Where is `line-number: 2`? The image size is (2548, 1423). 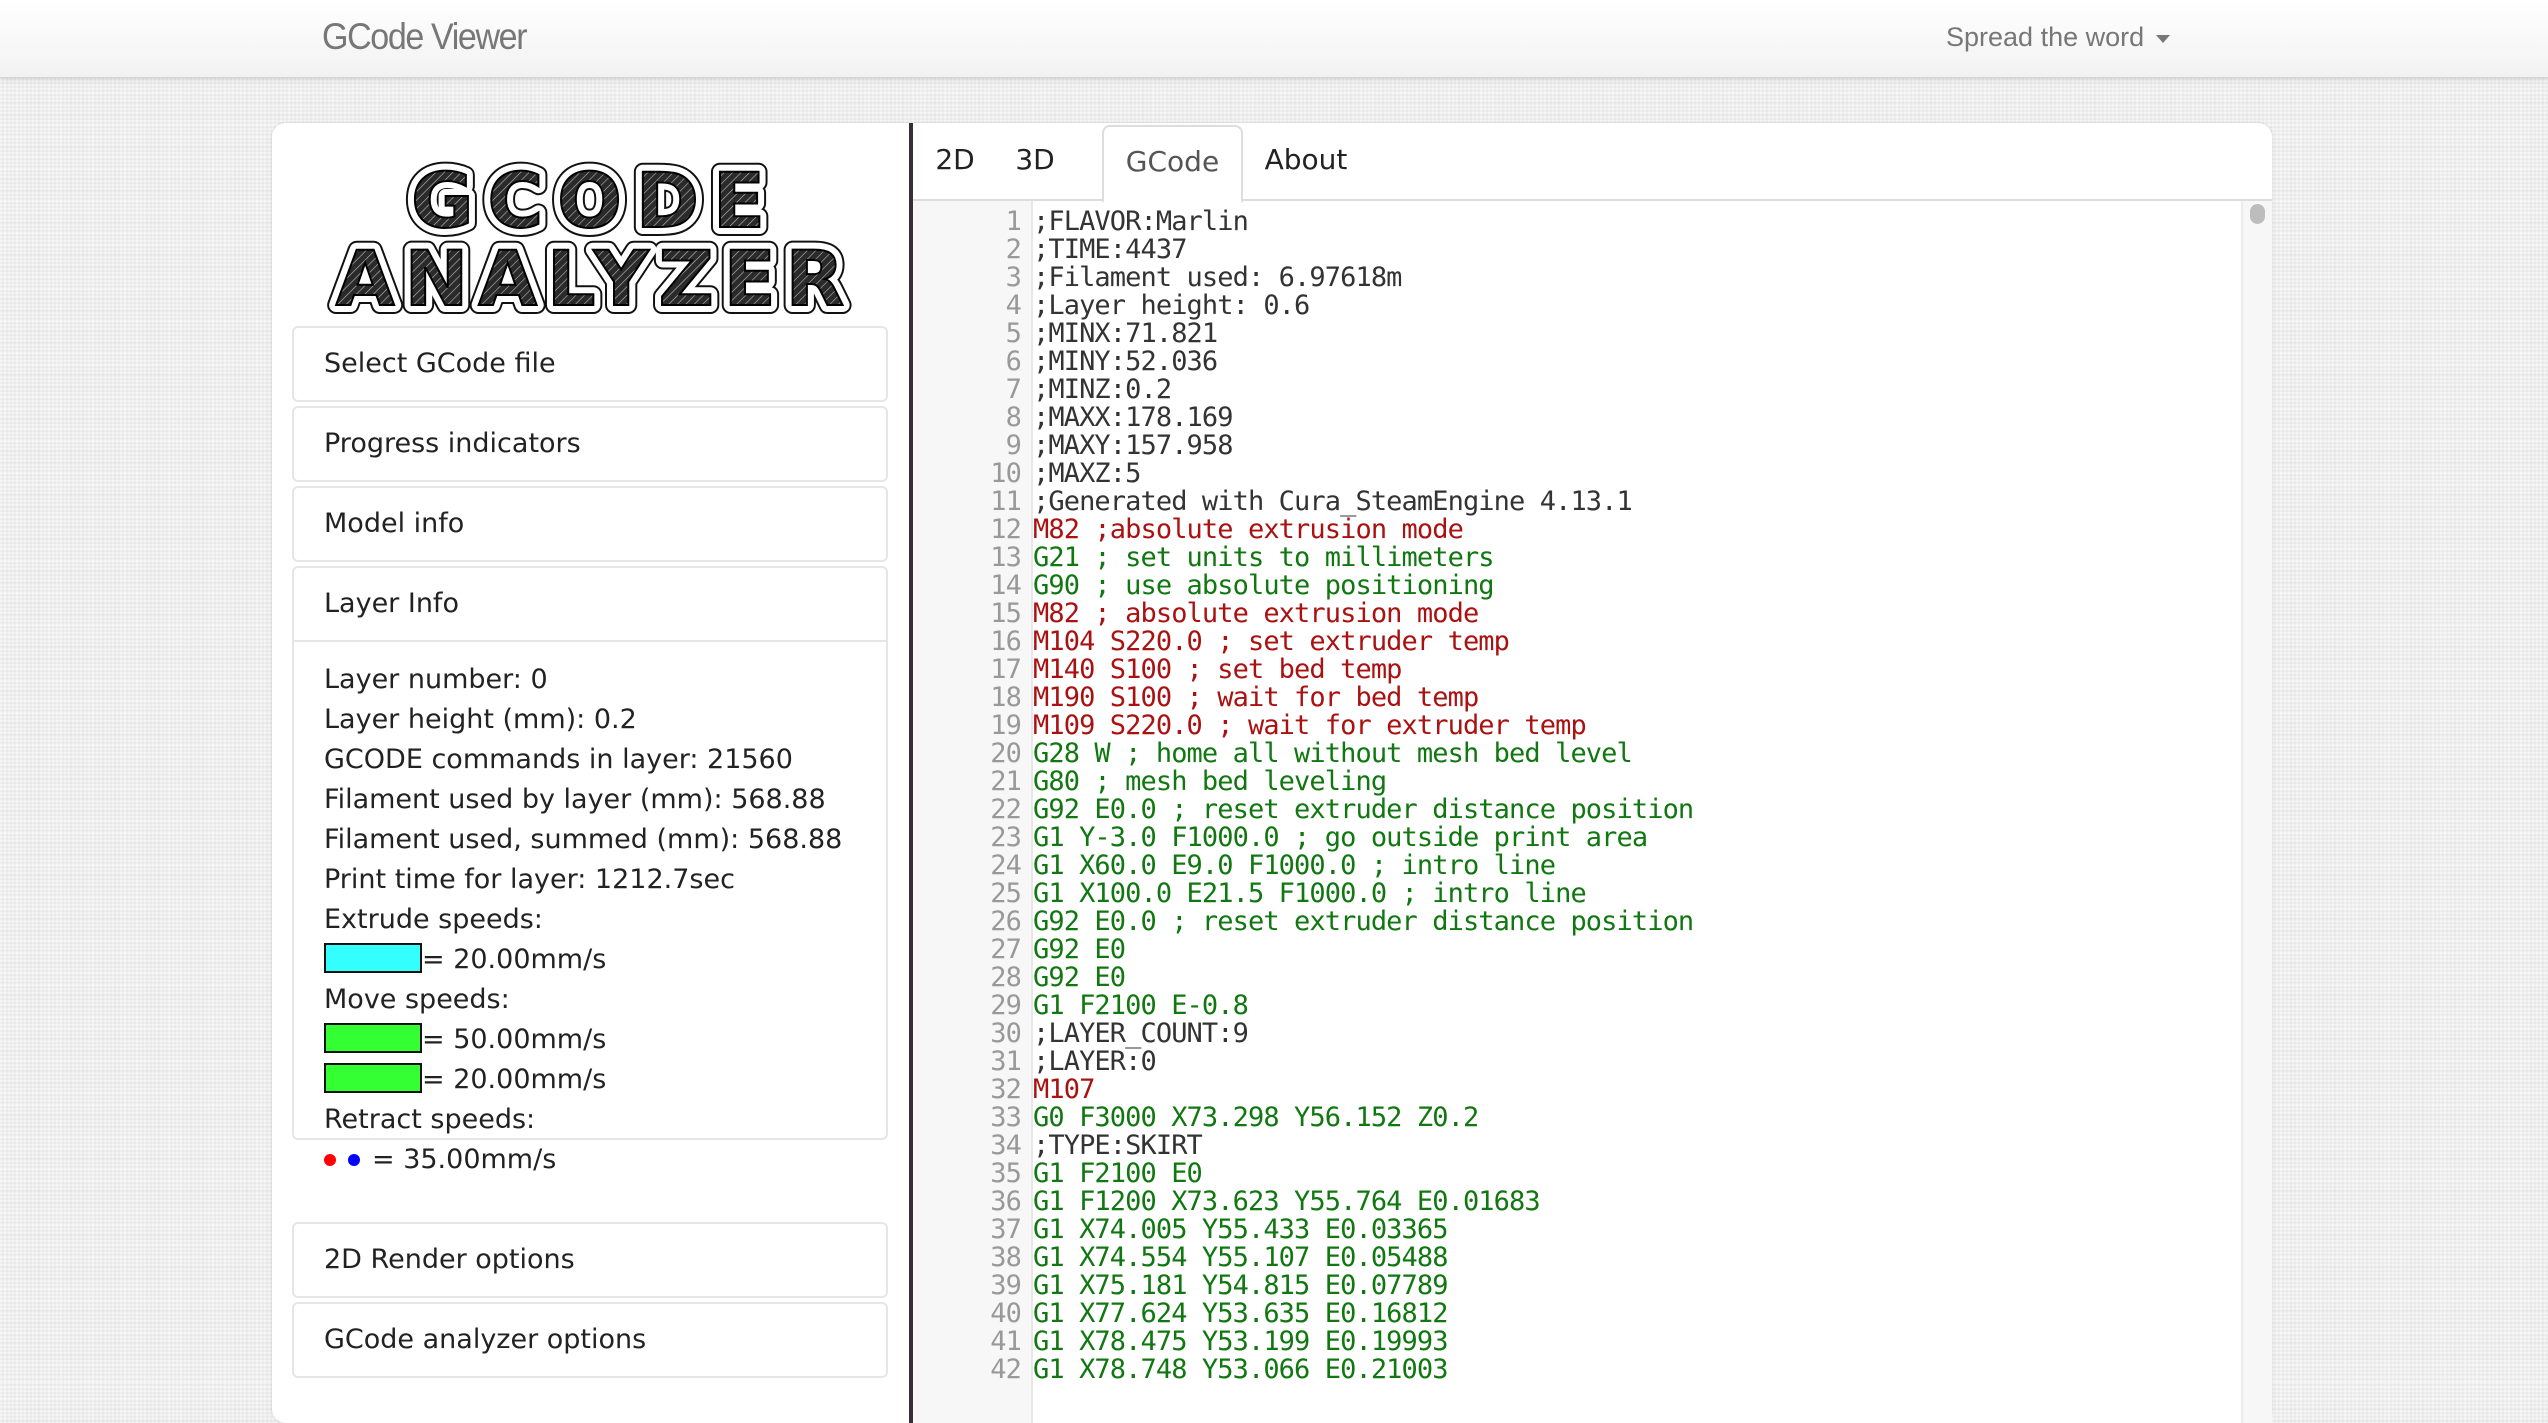
line-number: 2 is located at coordinates (1013, 249).